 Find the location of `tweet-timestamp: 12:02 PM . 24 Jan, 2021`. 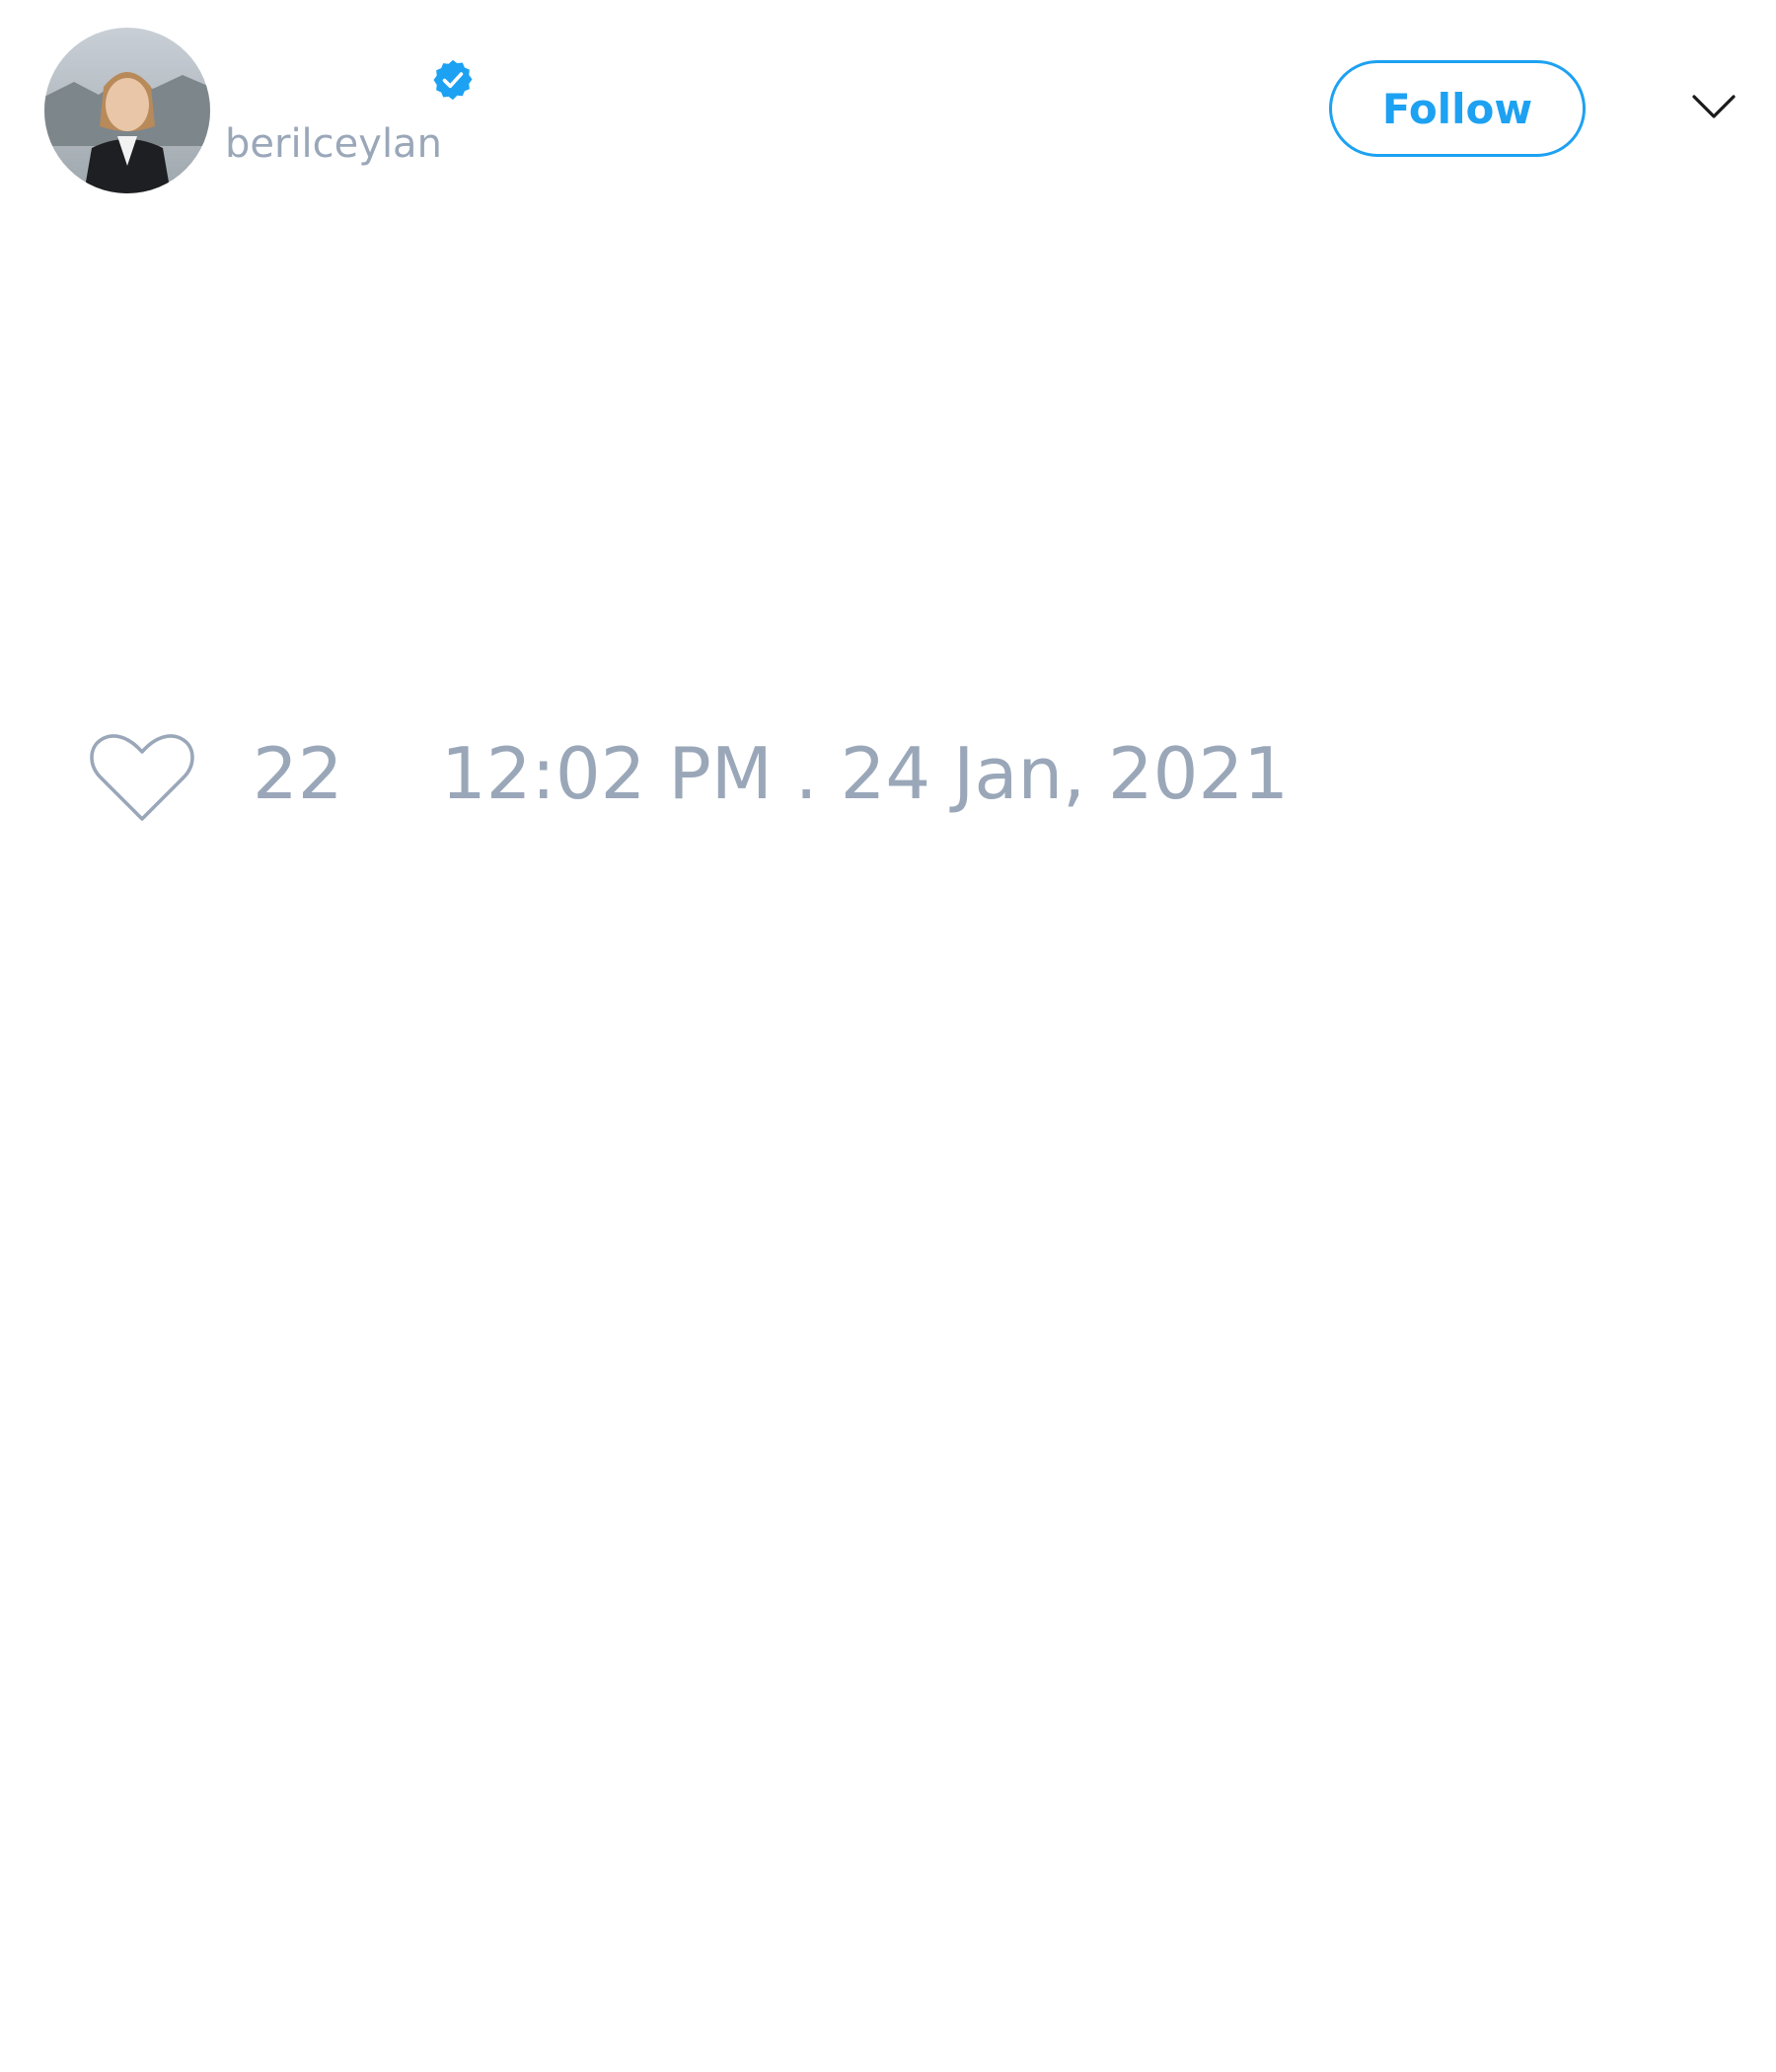

tweet-timestamp: 12:02 PM . 24 Jan, 2021 is located at coordinates (865, 774).